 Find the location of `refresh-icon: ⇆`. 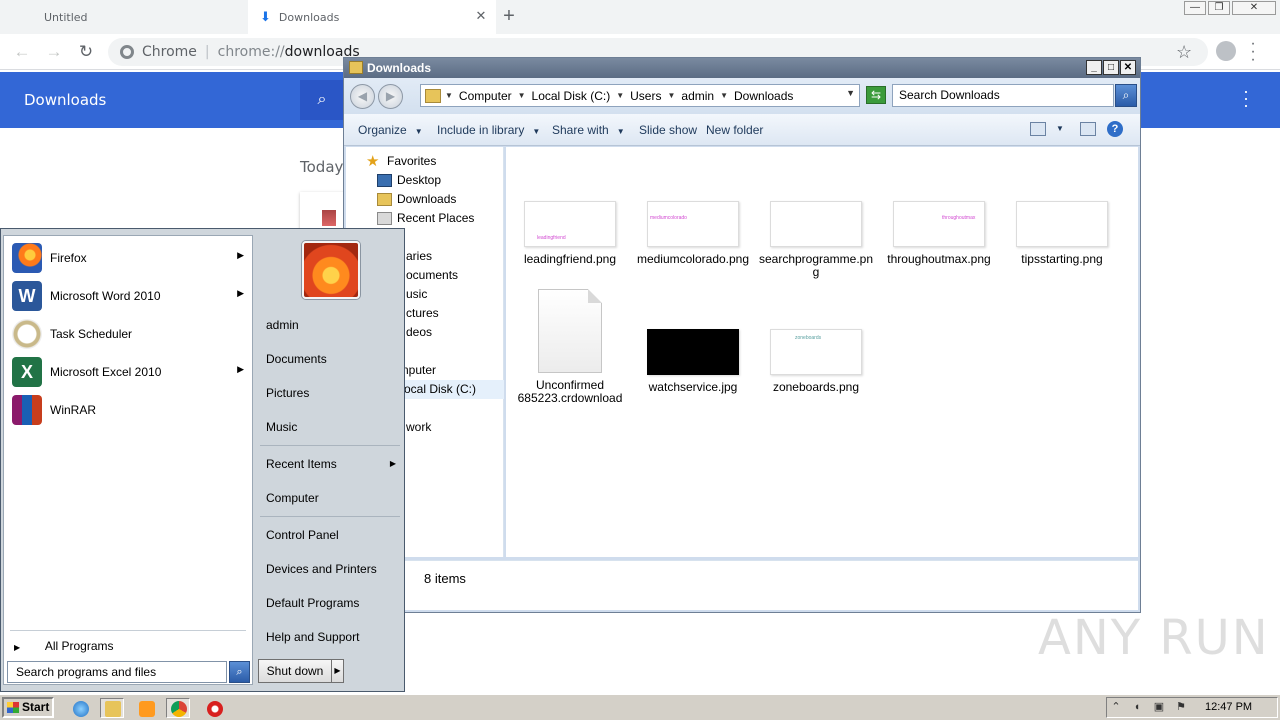

refresh-icon: ⇆ is located at coordinates (876, 95).